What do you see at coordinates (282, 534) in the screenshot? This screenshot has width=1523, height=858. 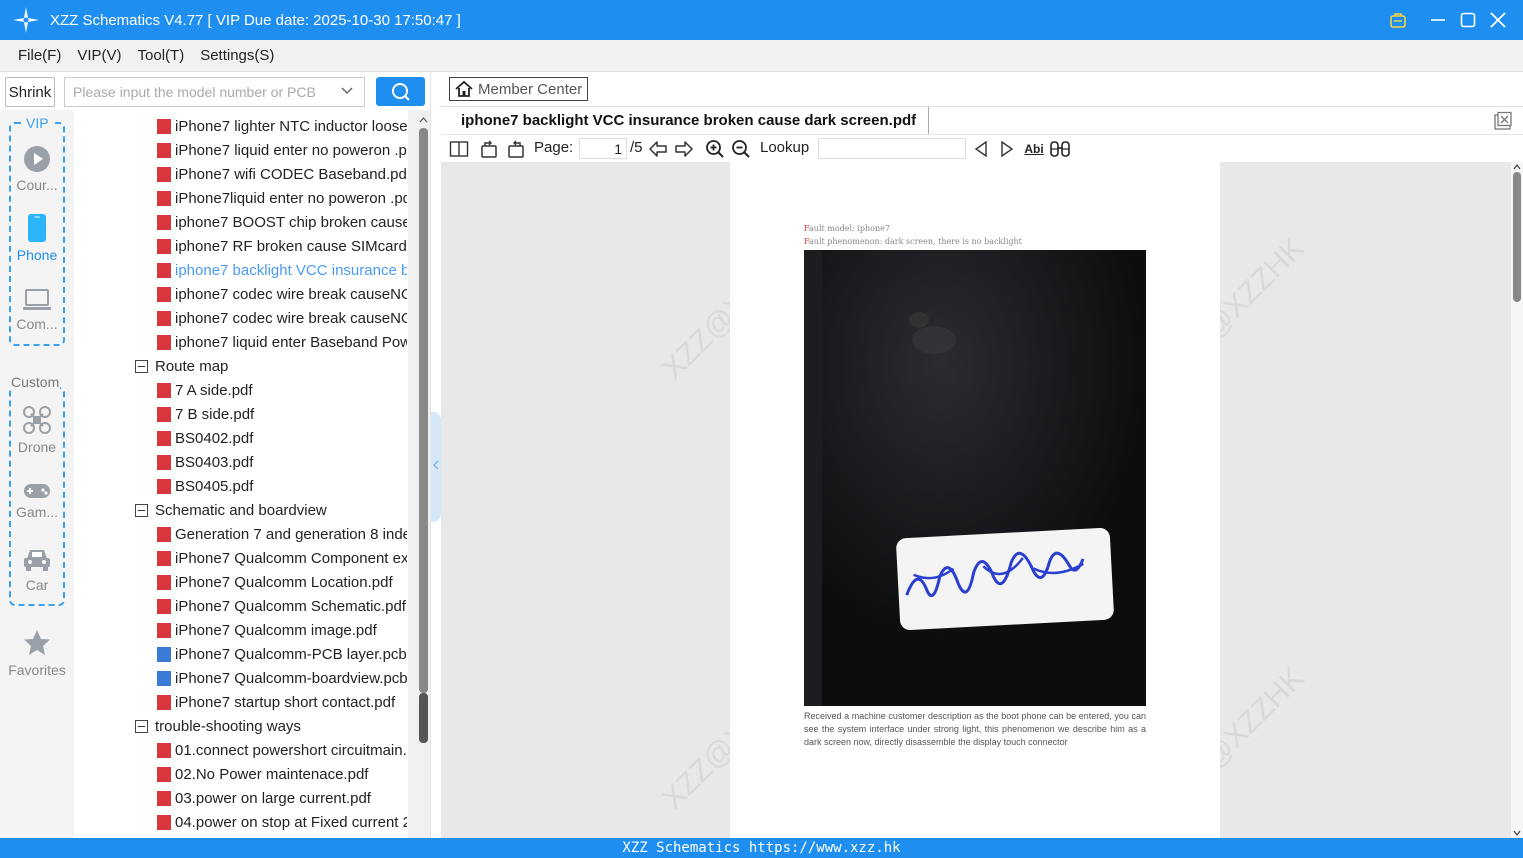 I see `tree-file-item: Generation 7 and generation 8 index.pdf` at bounding box center [282, 534].